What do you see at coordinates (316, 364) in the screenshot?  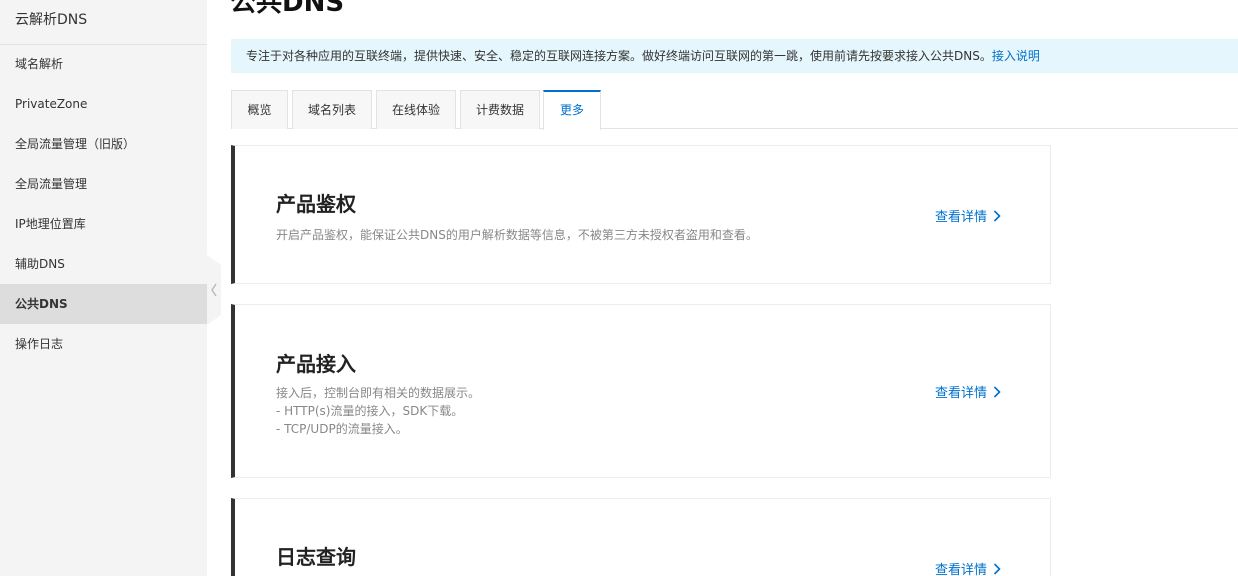 I see `card-title: 产品接入` at bounding box center [316, 364].